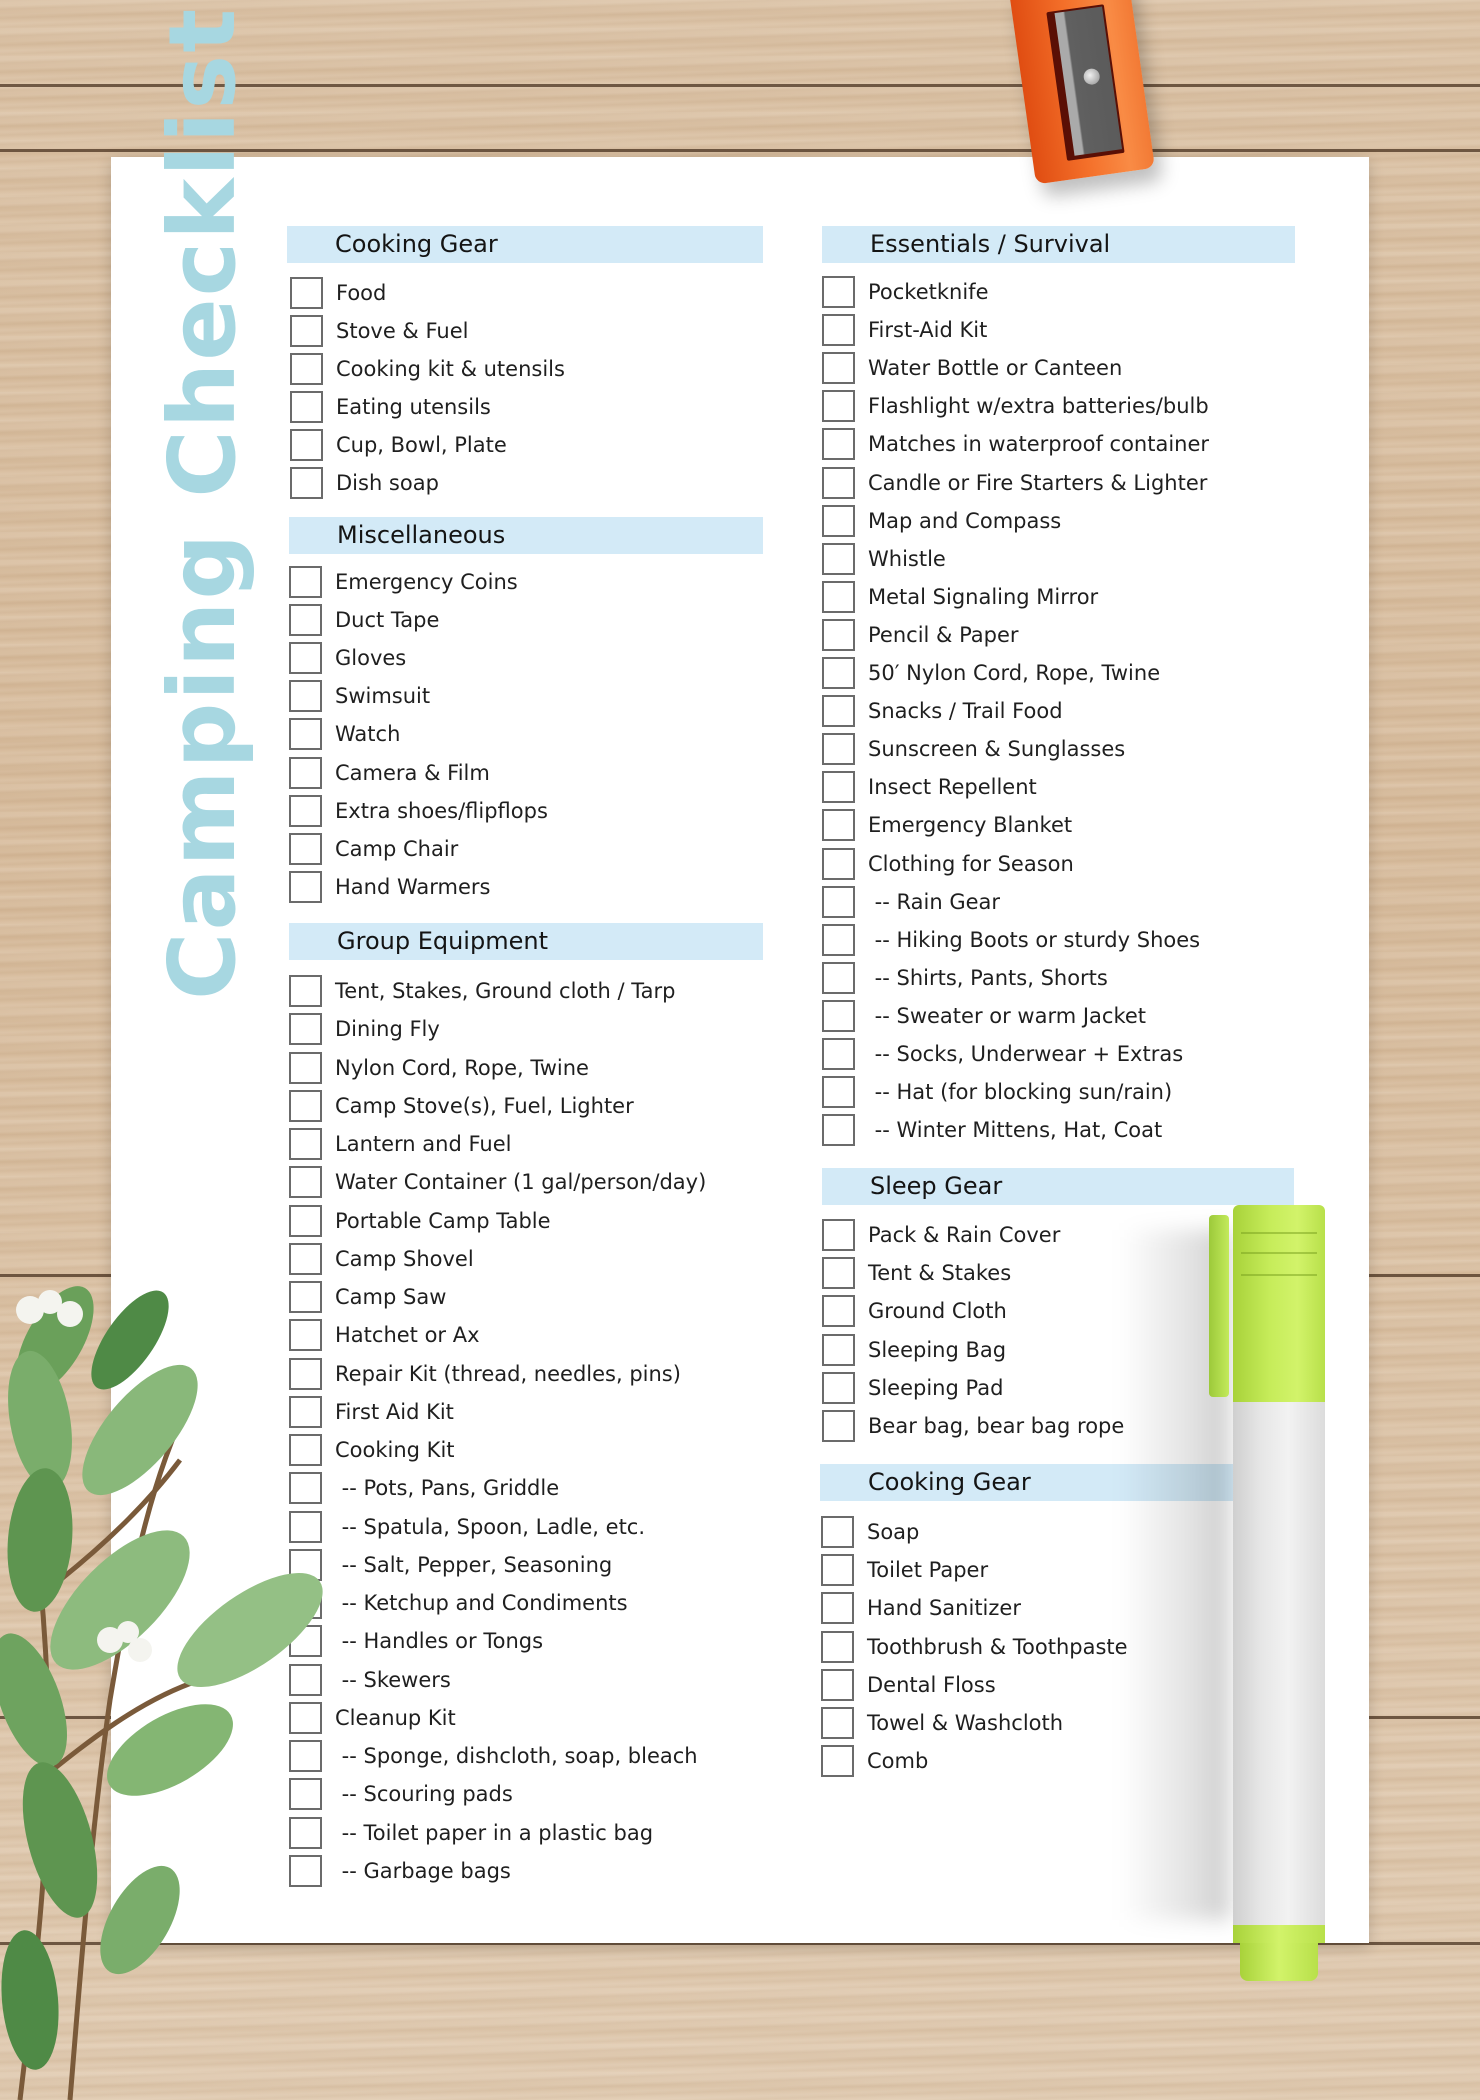 The height and width of the screenshot is (2100, 1480). Describe the element at coordinates (972, 368) in the screenshot. I see `checklist-item: Water Bottle or Canteen` at that location.